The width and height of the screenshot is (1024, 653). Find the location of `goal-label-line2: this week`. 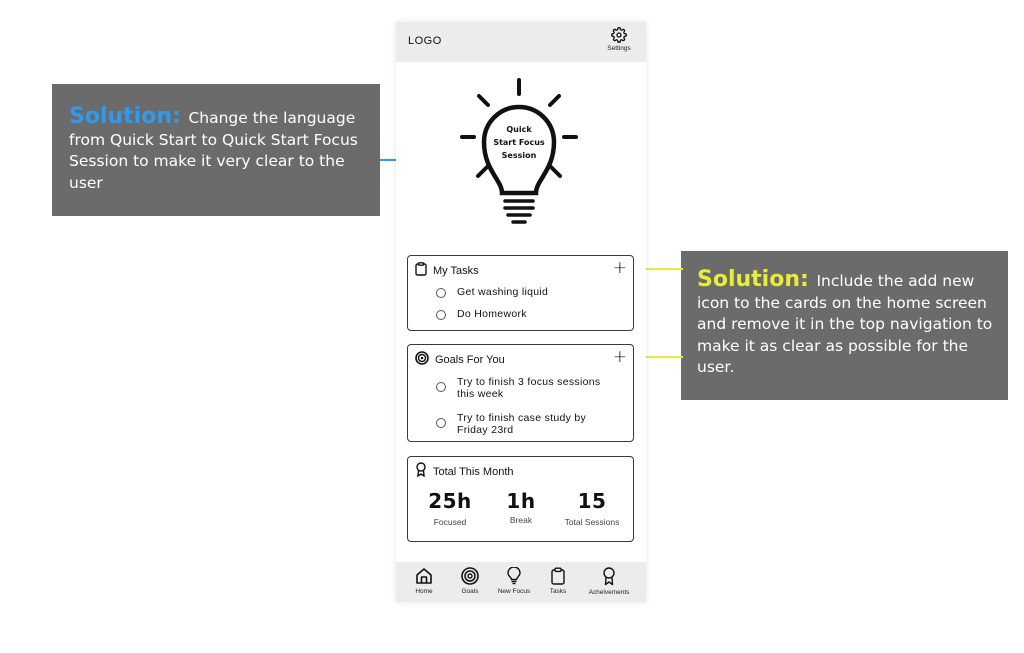

goal-label-line2: this week is located at coordinates (480, 394).